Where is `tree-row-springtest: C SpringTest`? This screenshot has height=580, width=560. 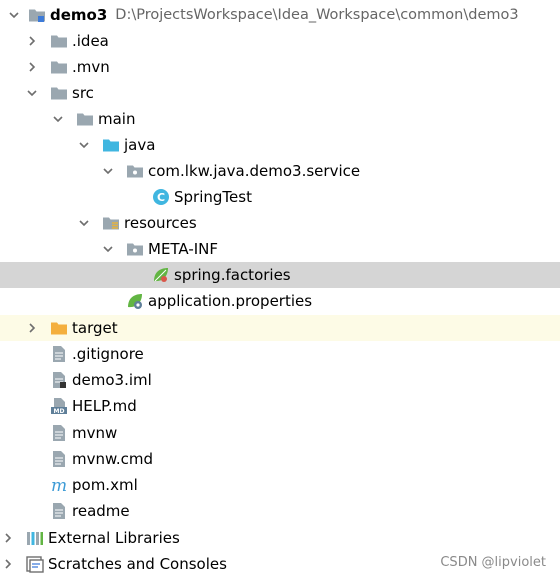
tree-row-springtest: C SpringTest is located at coordinates (280, 197).